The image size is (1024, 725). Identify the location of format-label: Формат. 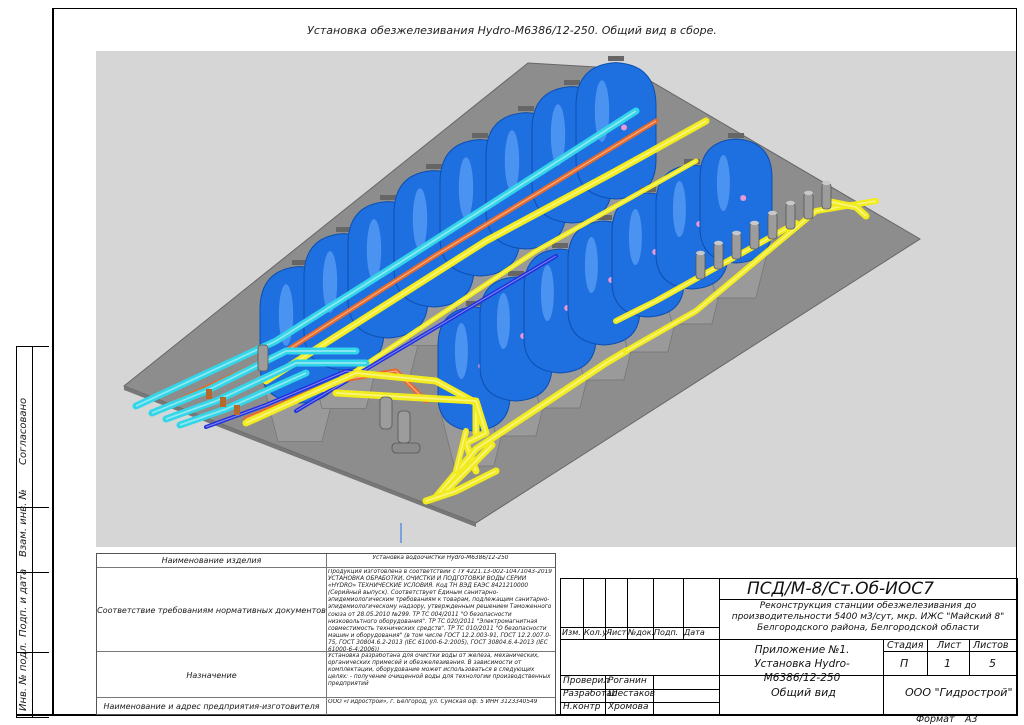
(935, 719).